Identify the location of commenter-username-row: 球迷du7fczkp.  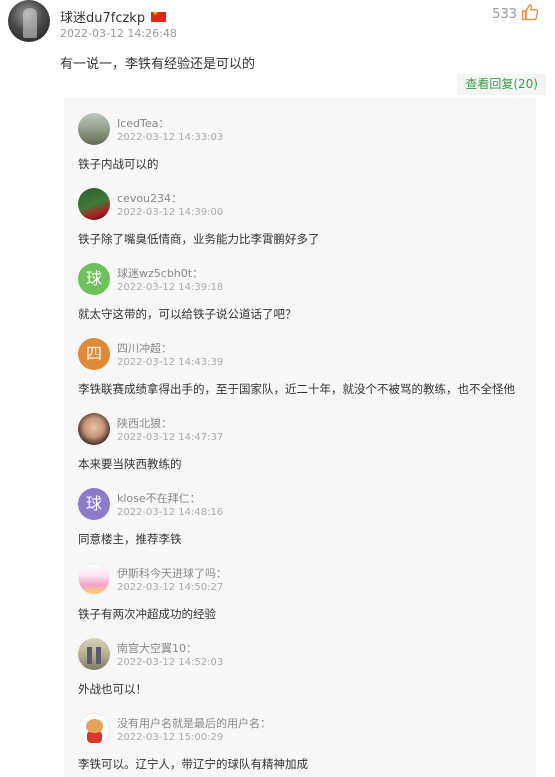
(113, 16).